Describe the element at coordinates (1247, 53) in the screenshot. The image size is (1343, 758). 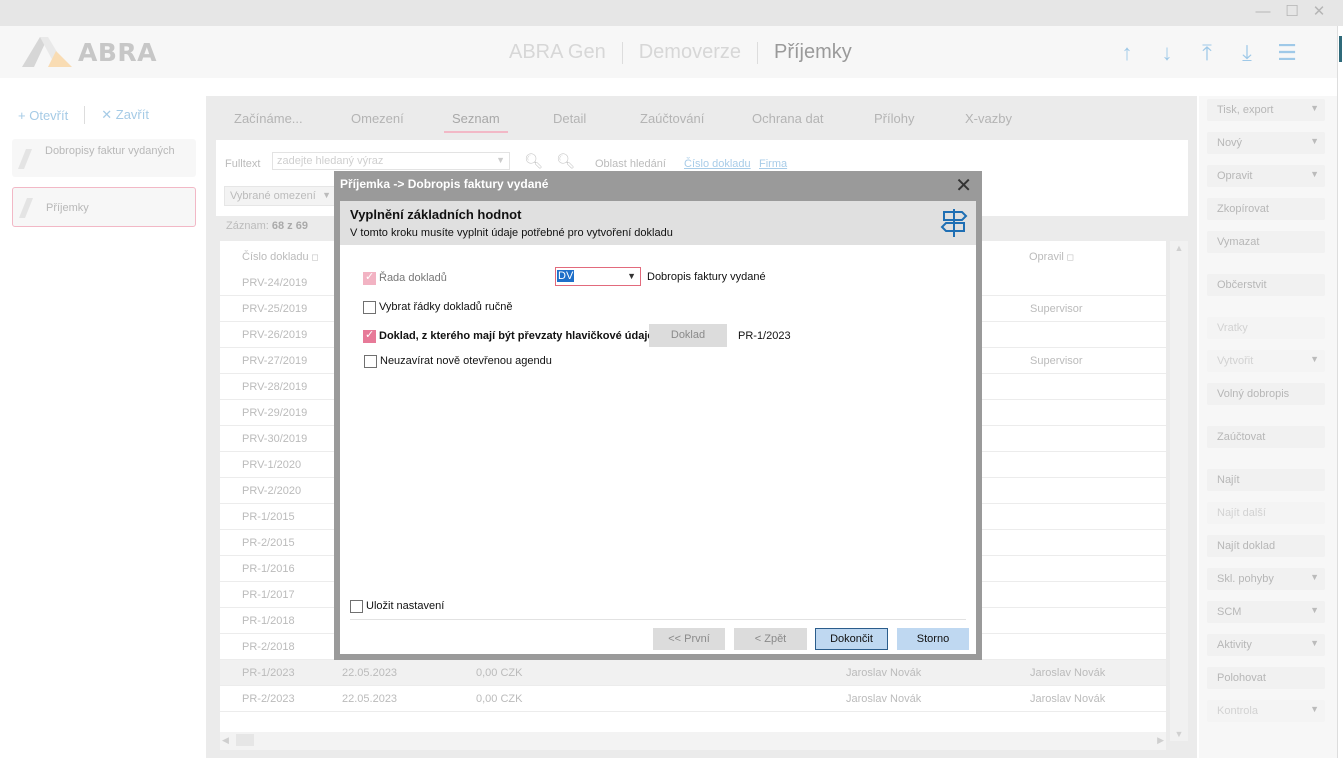
I see `arrow-bottom-icon: ⤓` at that location.